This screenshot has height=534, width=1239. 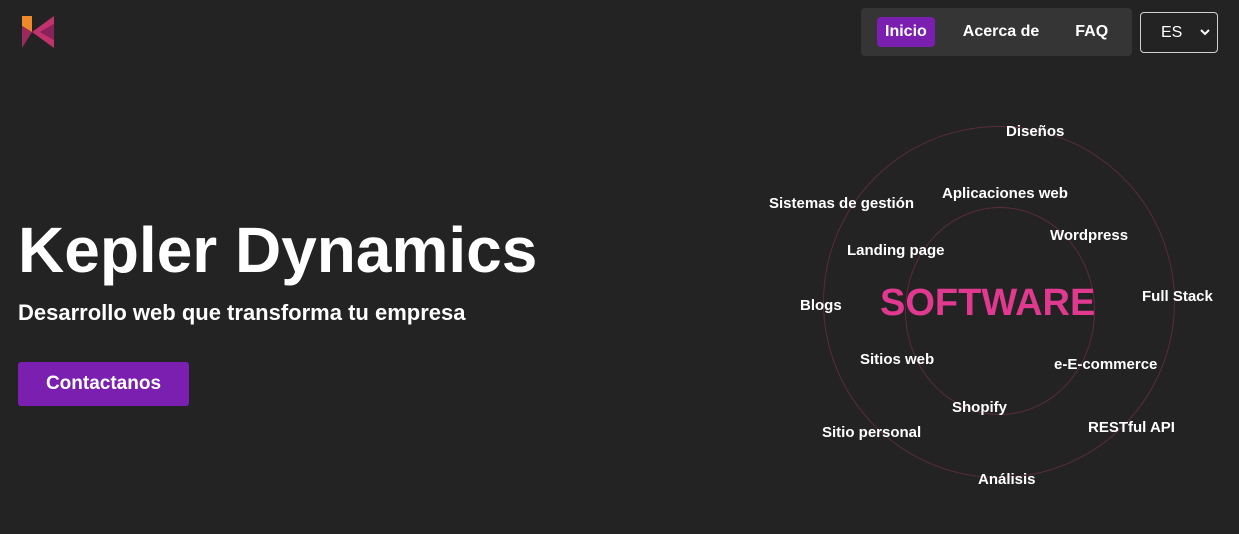 What do you see at coordinates (1005, 193) in the screenshot?
I see `orbit-tag: Aplicaciones web` at bounding box center [1005, 193].